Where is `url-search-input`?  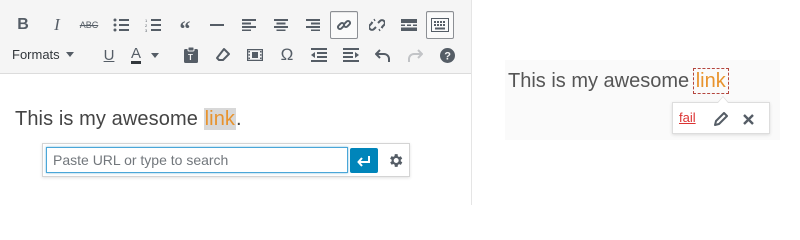 url-search-input is located at coordinates (197, 160).